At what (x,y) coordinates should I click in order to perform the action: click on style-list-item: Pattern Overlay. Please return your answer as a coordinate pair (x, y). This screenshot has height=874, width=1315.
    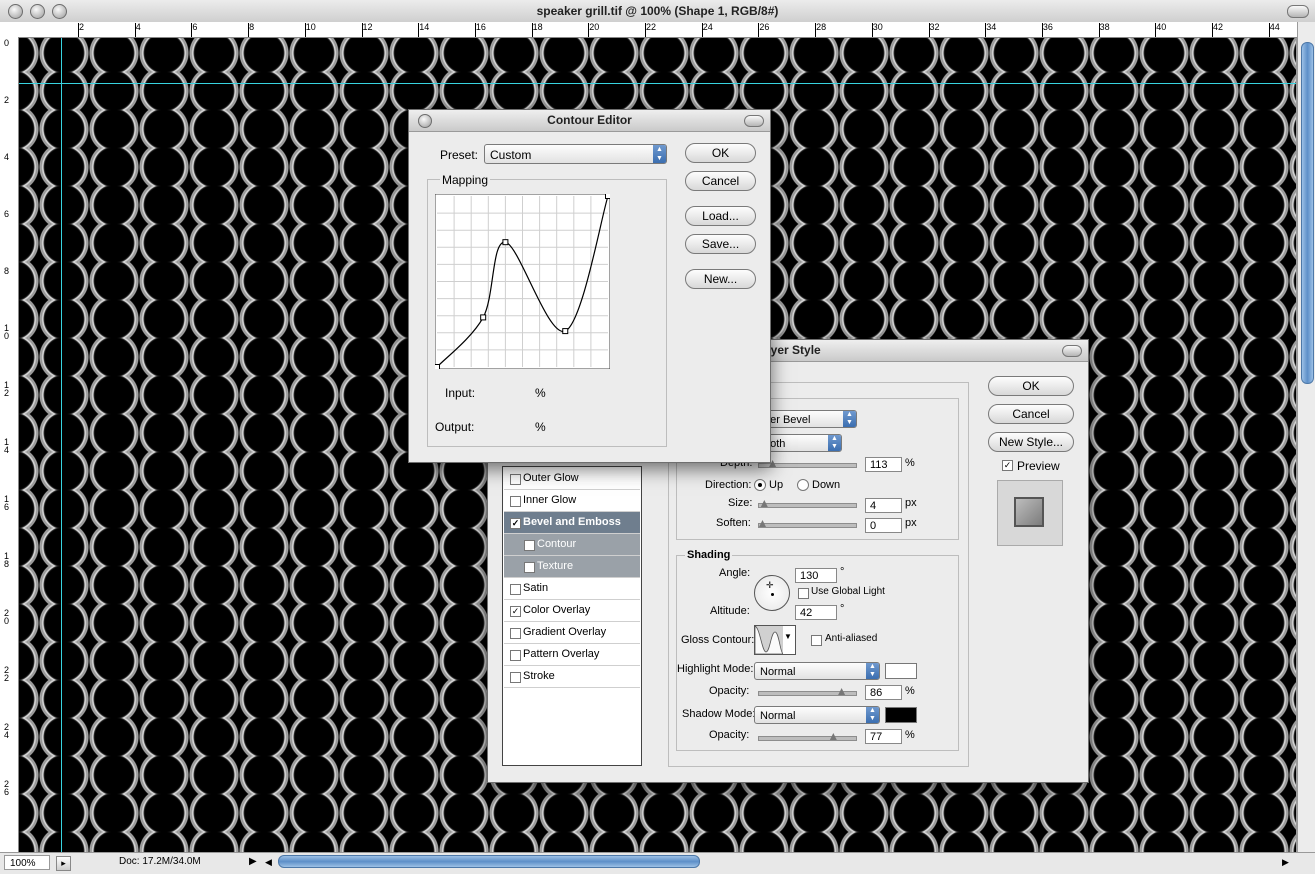
    Looking at the image, I should click on (572, 655).